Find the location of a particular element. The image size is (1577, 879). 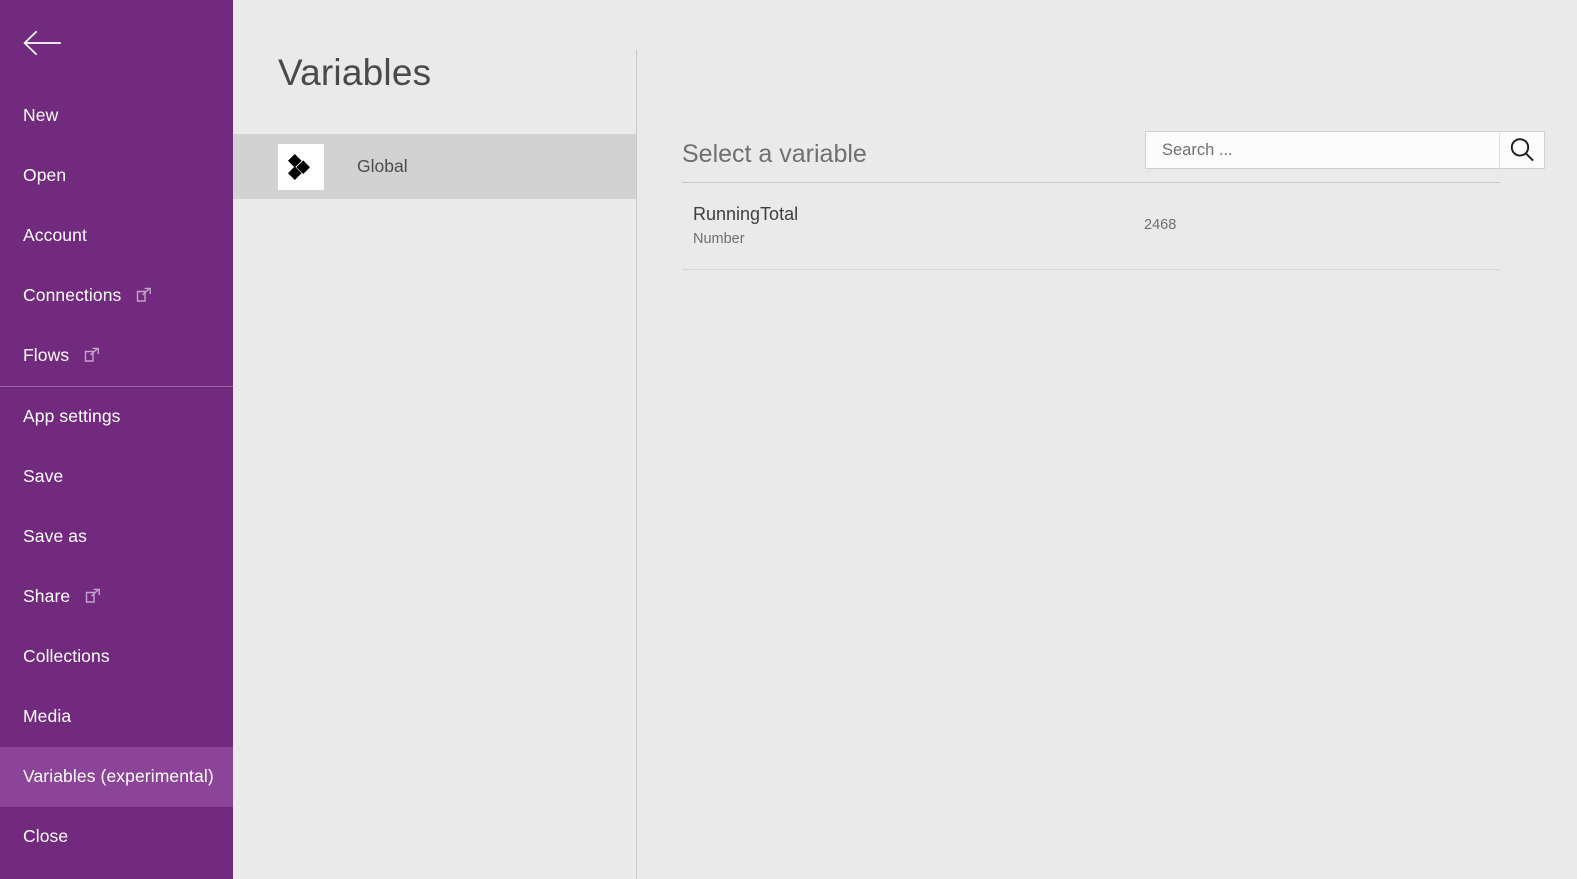

sidebar-item-label: Account is located at coordinates (55, 235).